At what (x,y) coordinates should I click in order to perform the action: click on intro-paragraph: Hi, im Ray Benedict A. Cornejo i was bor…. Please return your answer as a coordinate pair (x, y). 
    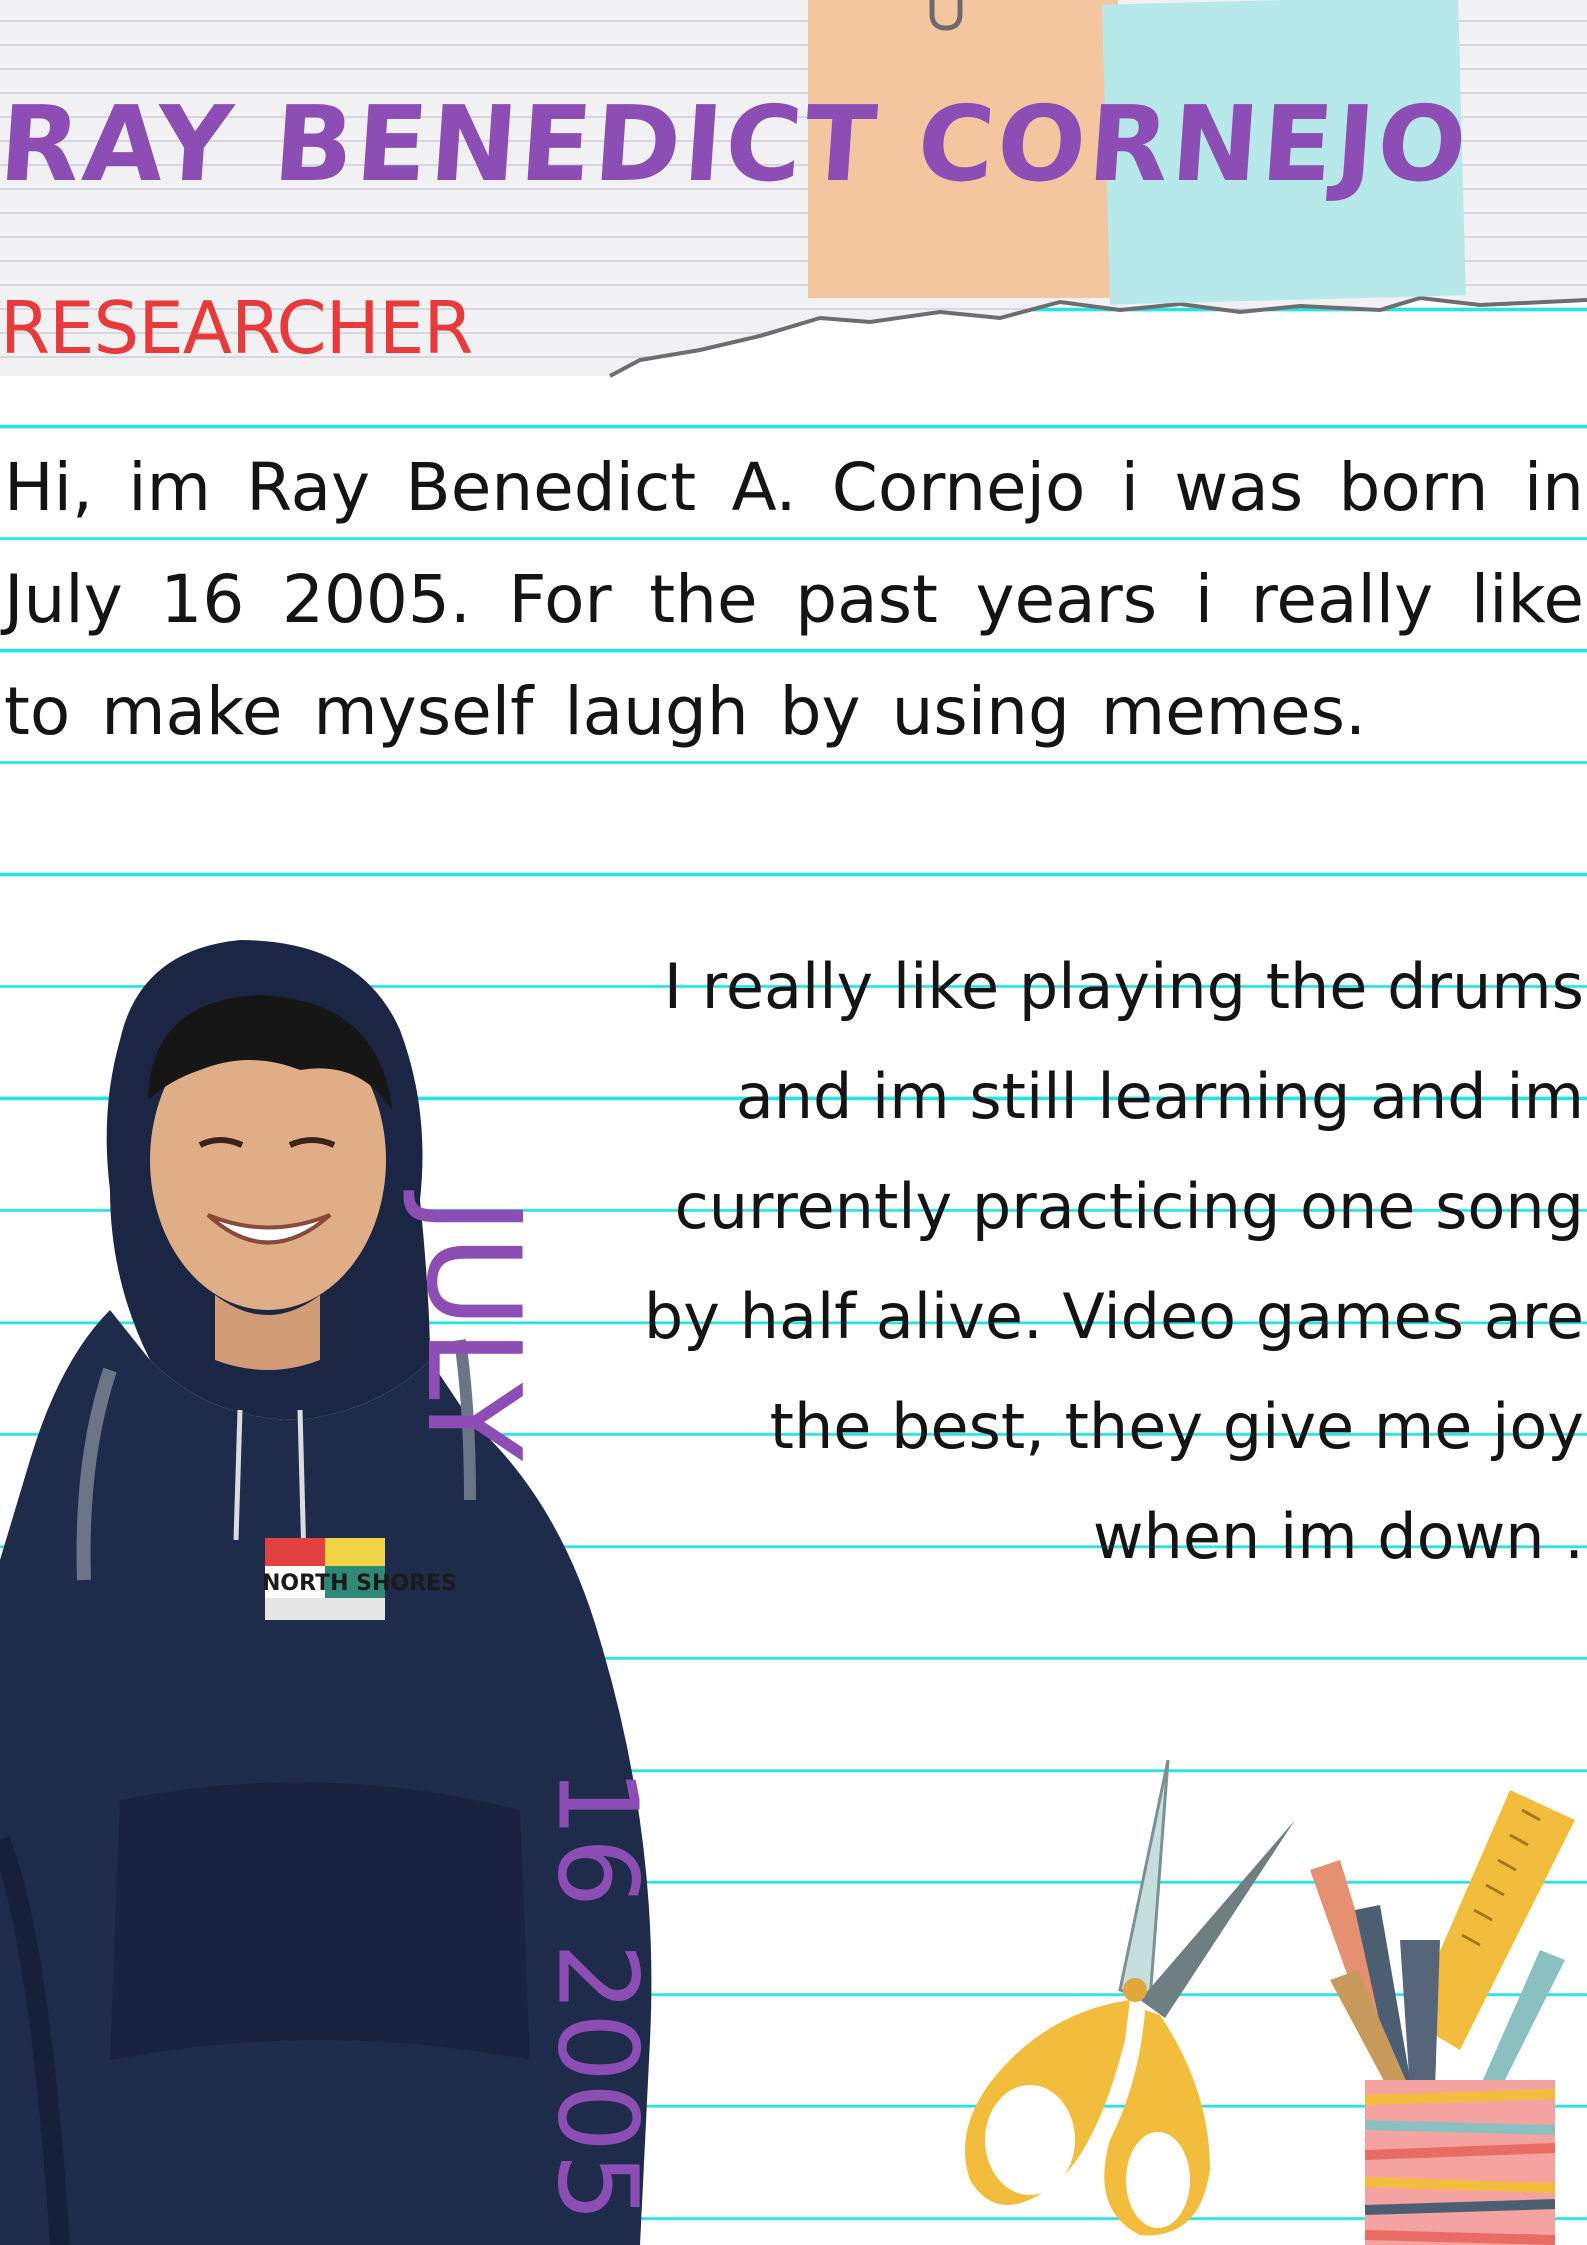
    Looking at the image, I should click on (794, 599).